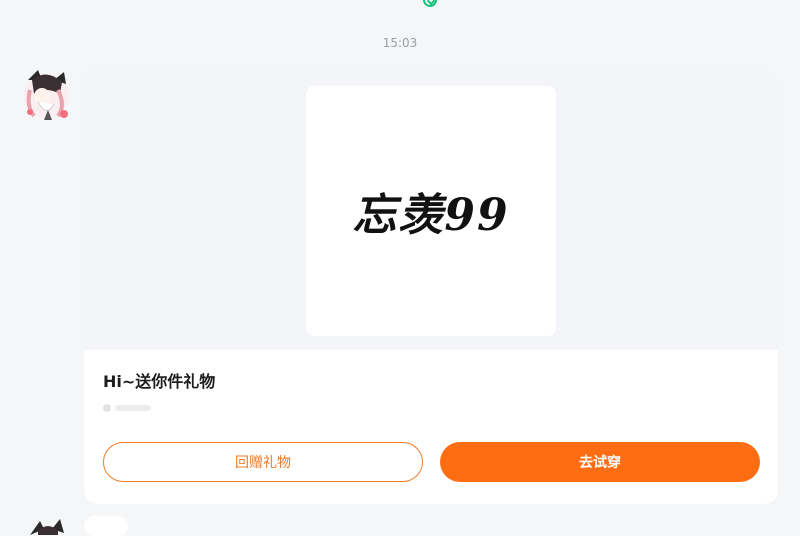  Describe the element at coordinates (46, 95) in the screenshot. I see `sender-avatar` at that location.